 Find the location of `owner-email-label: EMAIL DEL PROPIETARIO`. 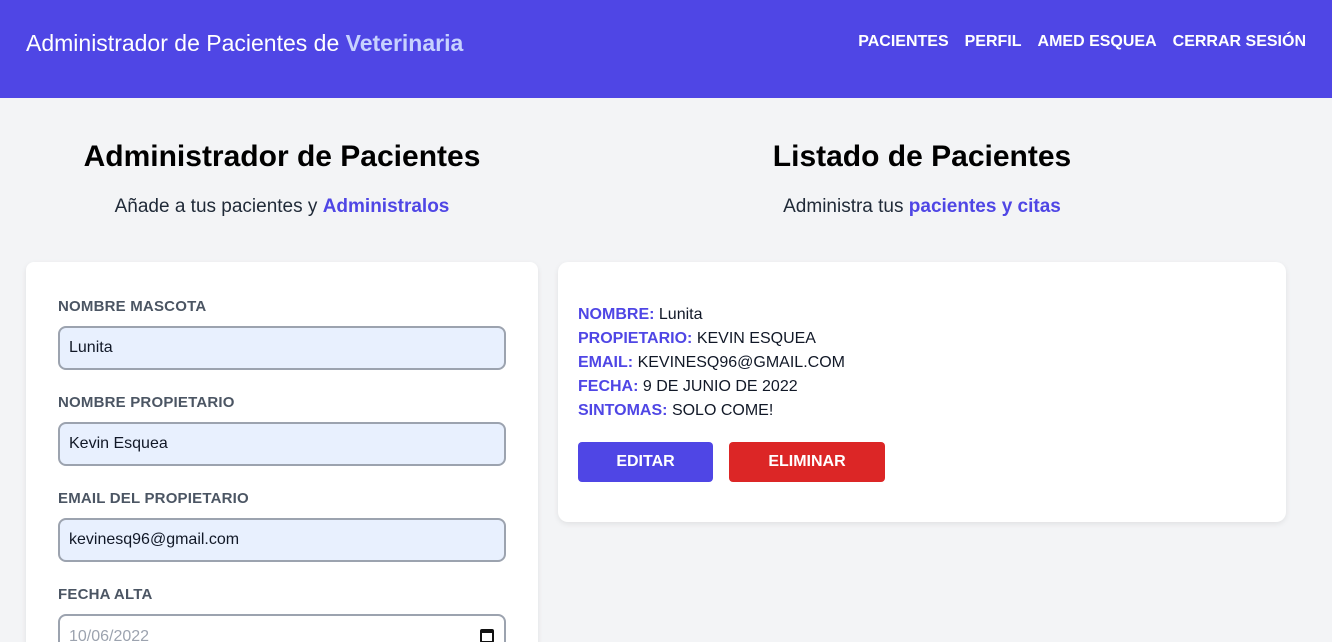

owner-email-label: EMAIL DEL PROPIETARIO is located at coordinates (153, 498).